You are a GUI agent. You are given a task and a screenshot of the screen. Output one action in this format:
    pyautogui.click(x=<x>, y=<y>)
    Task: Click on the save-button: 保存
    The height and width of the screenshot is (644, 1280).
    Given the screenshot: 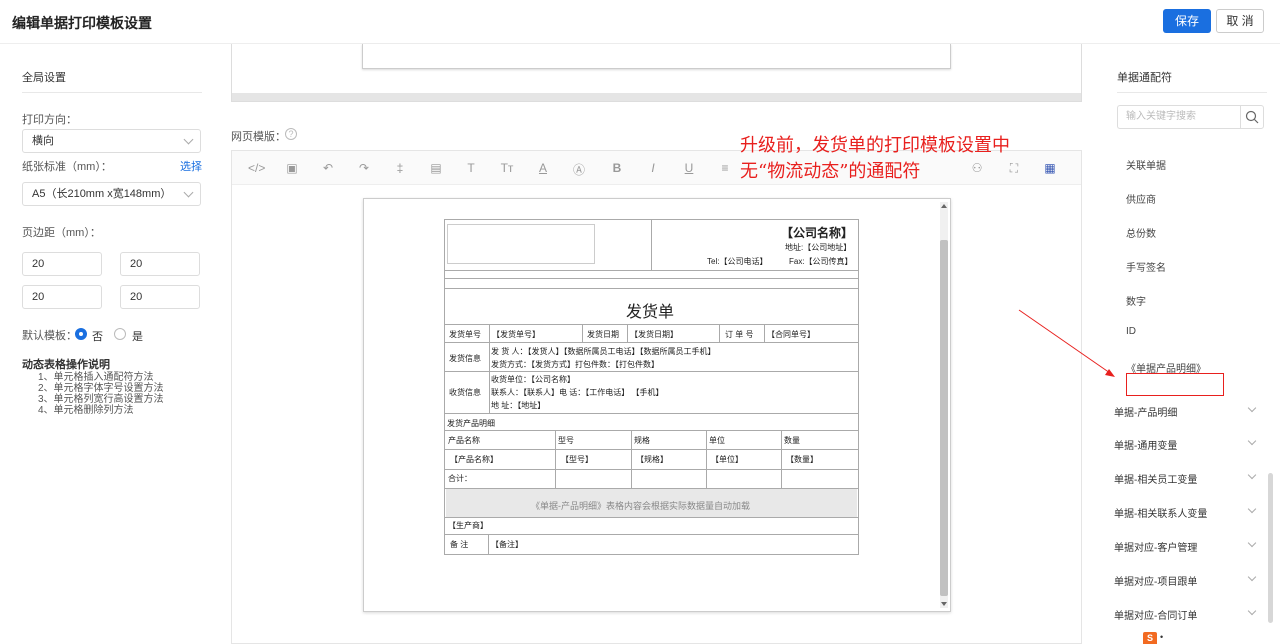 What is the action you would take?
    pyautogui.click(x=1187, y=21)
    